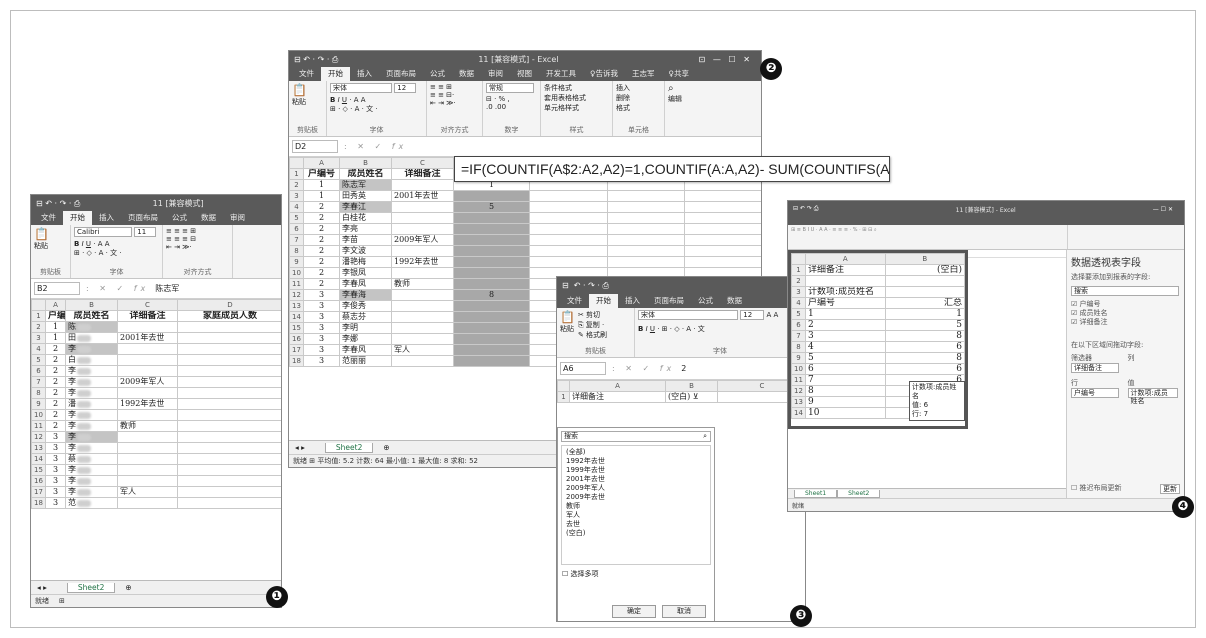  What do you see at coordinates (405, 88) in the screenshot?
I see `font-size-box: 12` at bounding box center [405, 88].